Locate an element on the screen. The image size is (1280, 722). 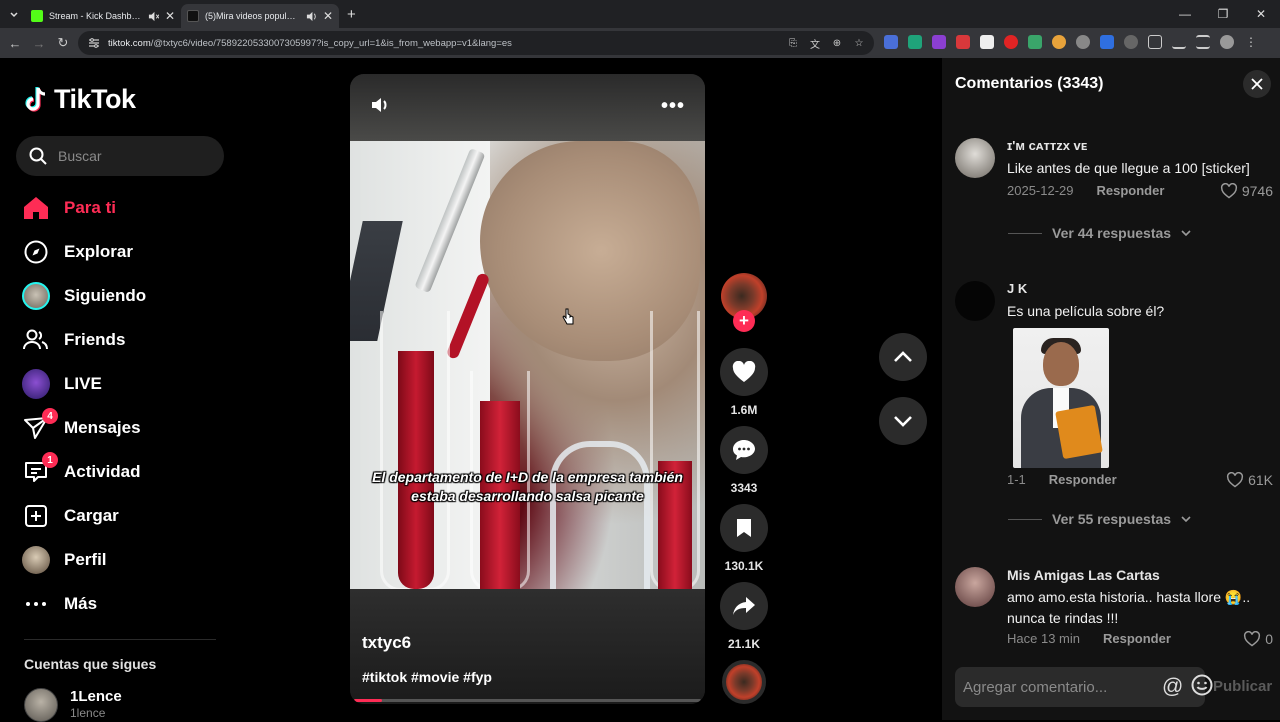
comment-like-button: 61K is located at coordinates (1249, 480).